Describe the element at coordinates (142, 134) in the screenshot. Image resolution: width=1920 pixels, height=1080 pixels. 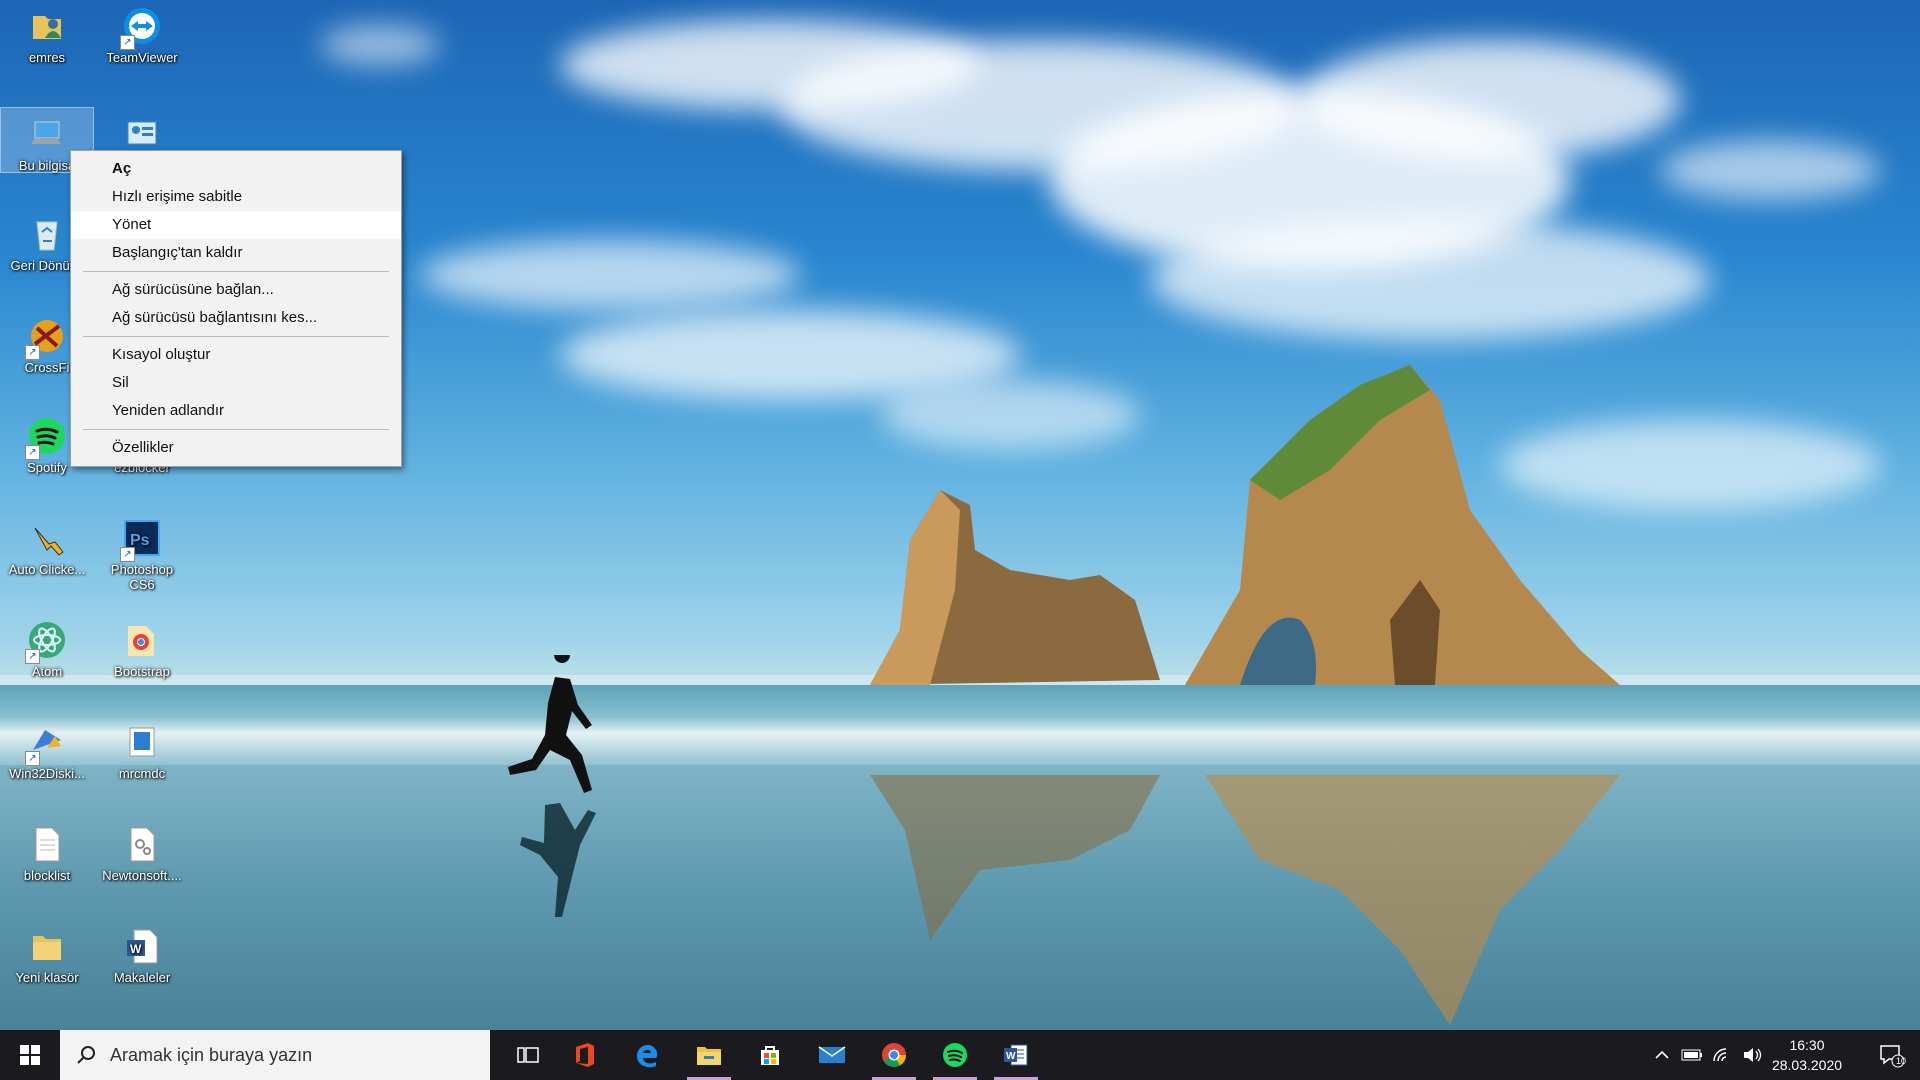
I see `control-panel-icon` at that location.